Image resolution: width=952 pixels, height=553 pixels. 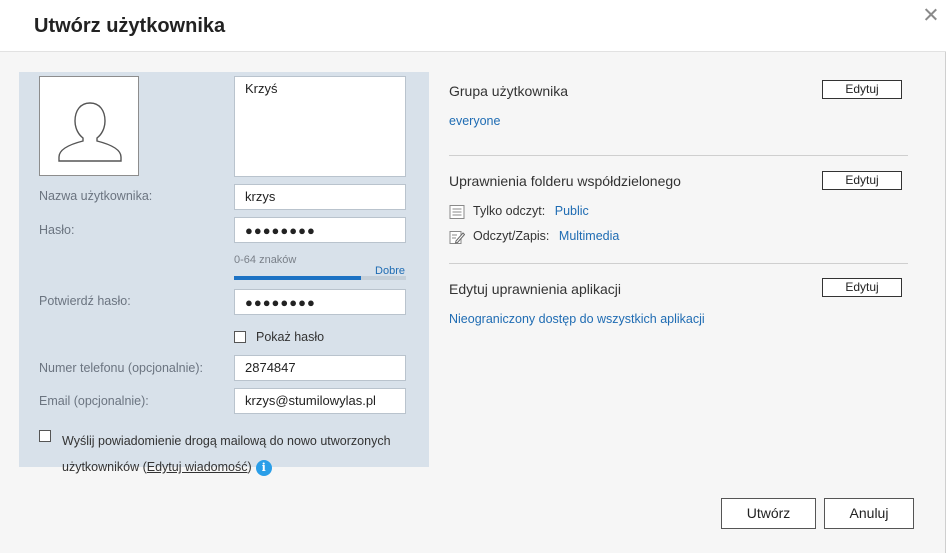 I want to click on close-icon, so click(x=931, y=15).